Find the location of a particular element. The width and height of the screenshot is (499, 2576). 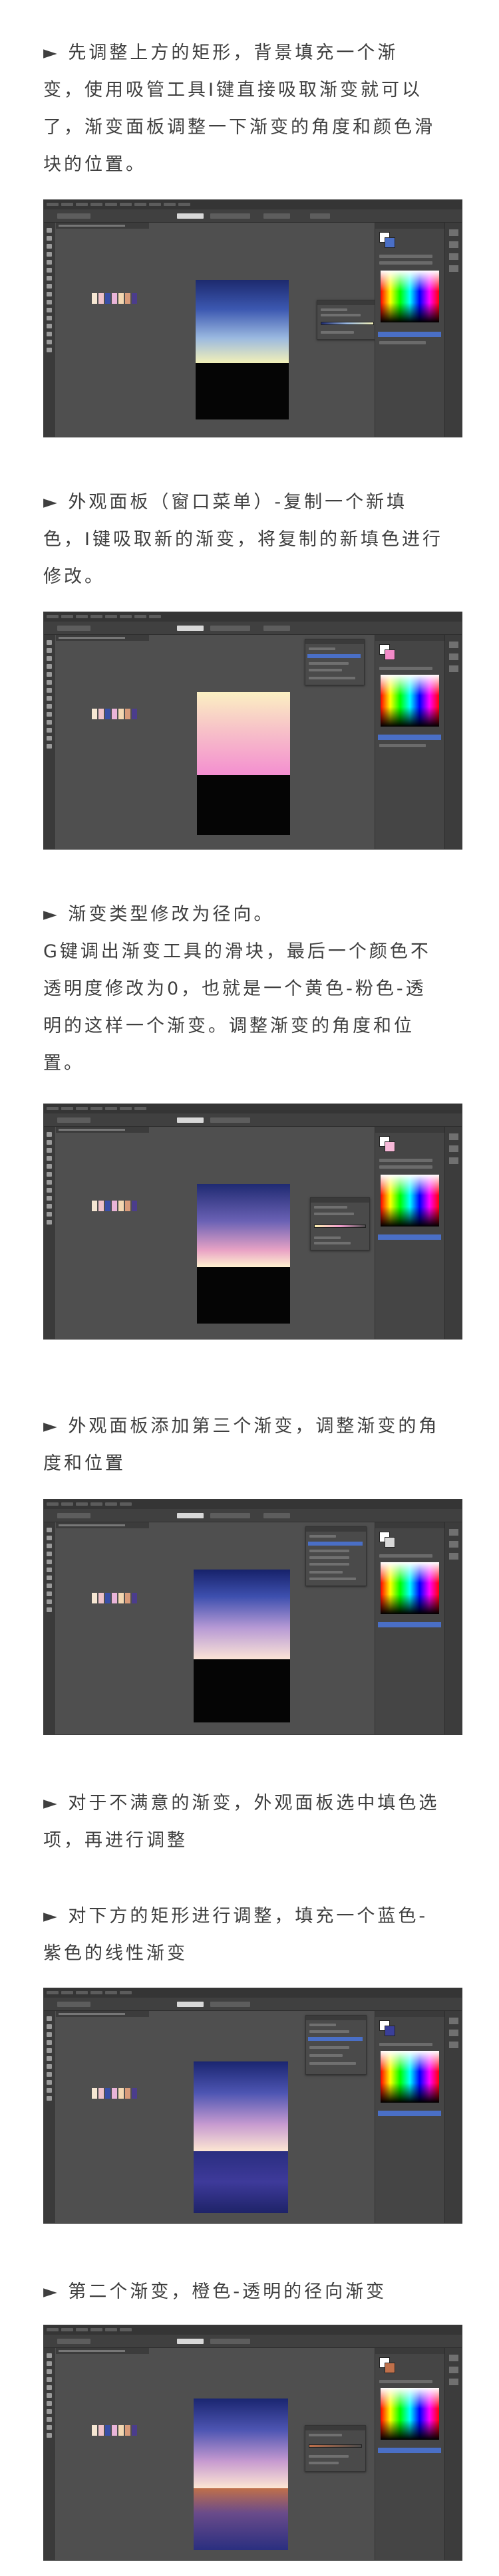

text-line: G键调出渐变工具的滑块，最后一个颜色不 is located at coordinates (237, 951).